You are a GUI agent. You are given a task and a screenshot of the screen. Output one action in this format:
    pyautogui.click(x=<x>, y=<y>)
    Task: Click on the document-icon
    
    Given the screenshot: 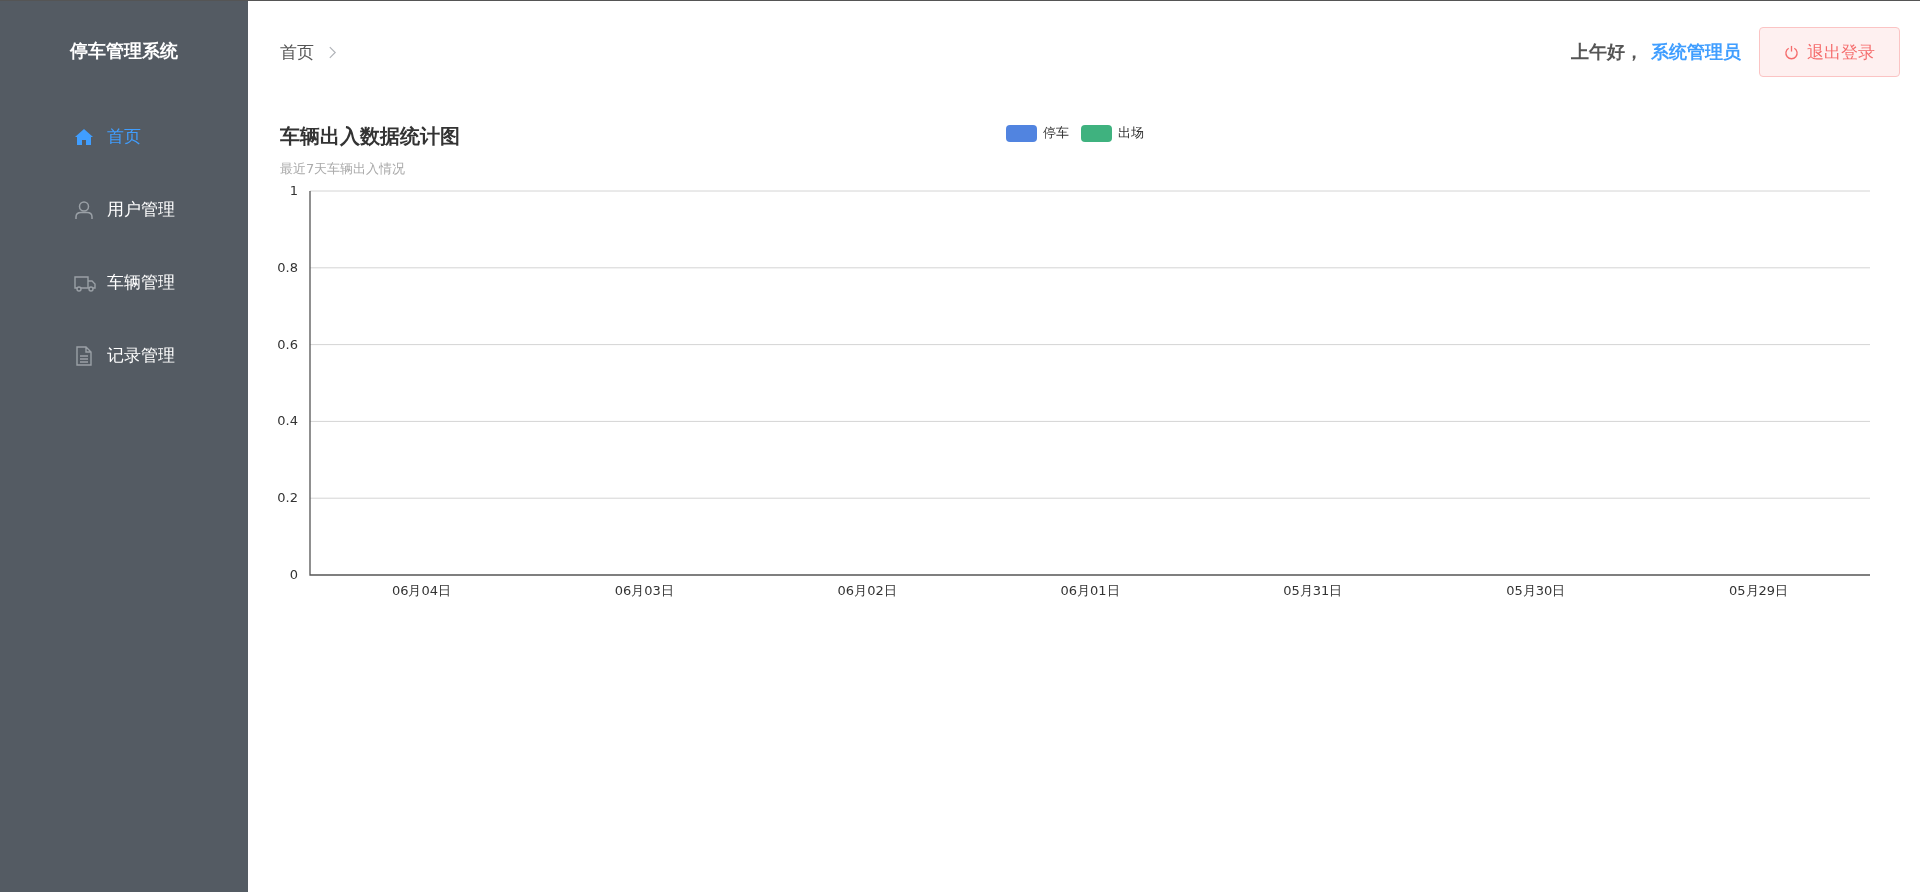 What is the action you would take?
    pyautogui.click(x=83, y=355)
    